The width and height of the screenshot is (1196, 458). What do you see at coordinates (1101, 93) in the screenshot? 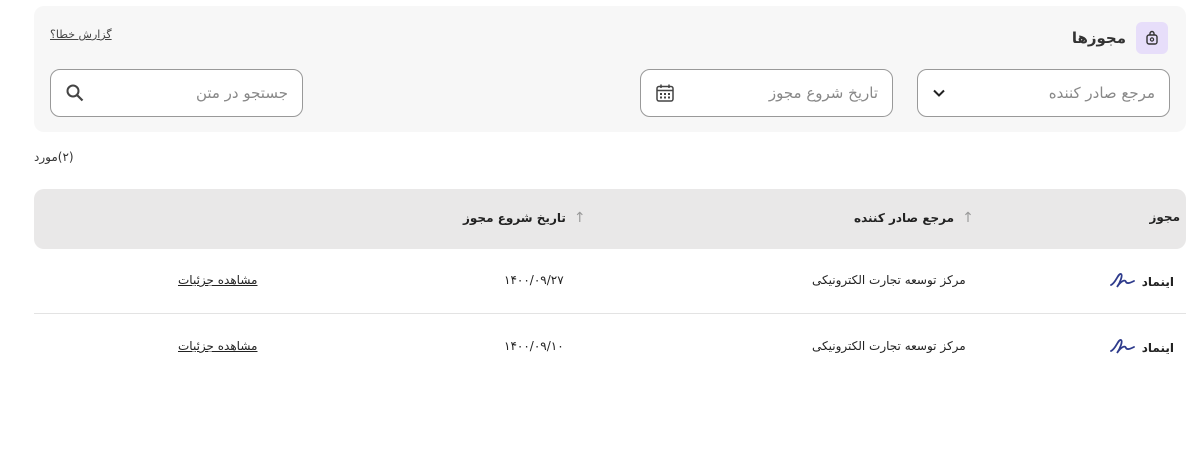
I see `issuer-placeholder: مرجع صادر کننده` at bounding box center [1101, 93].